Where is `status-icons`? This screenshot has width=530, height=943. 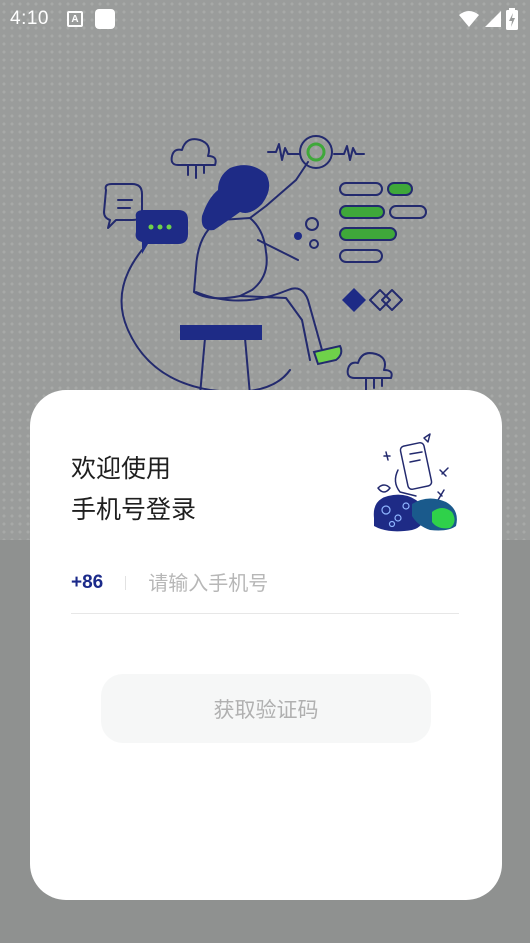 status-icons is located at coordinates (488, 19).